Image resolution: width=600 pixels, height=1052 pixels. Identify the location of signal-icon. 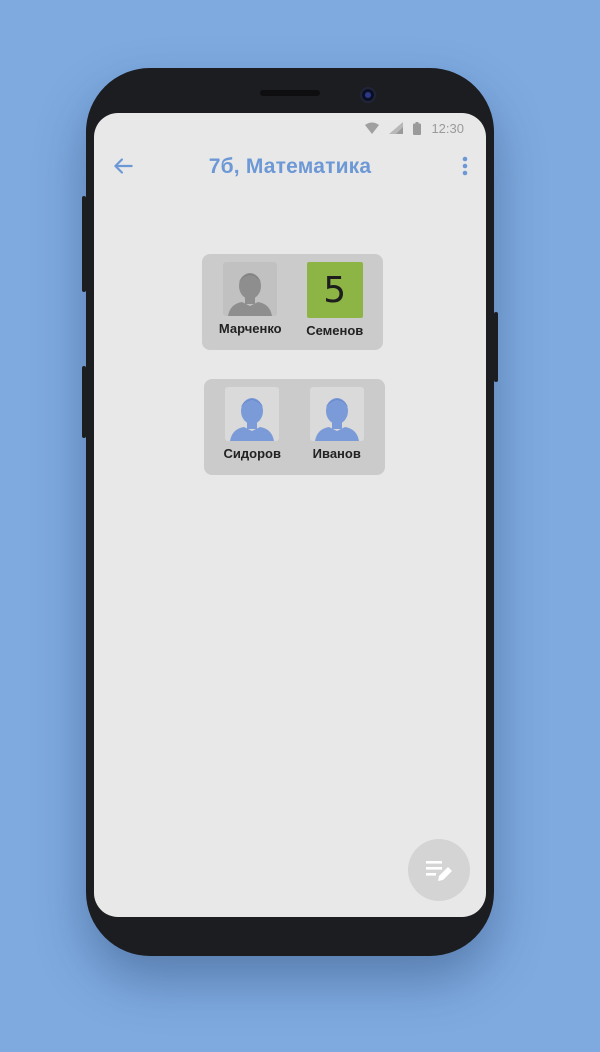
(396, 128).